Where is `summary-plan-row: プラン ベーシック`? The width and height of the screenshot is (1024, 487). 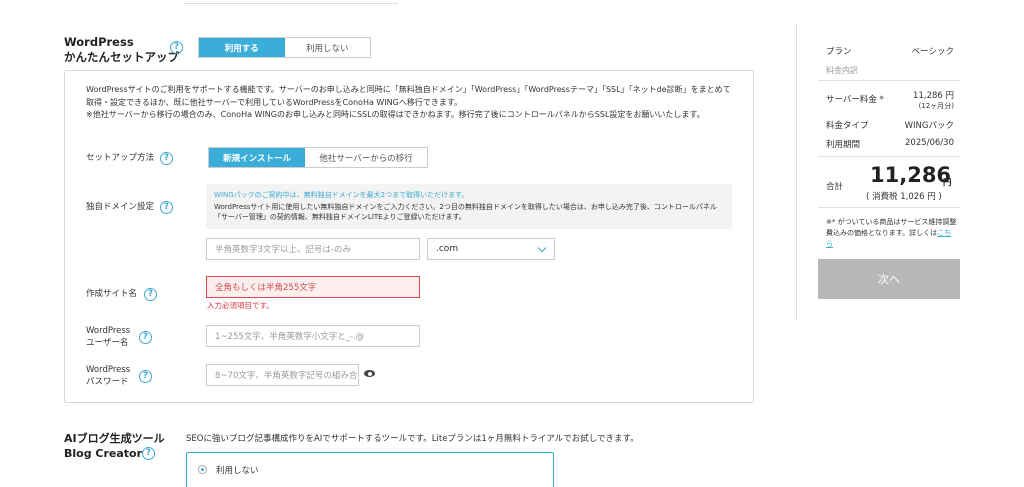 summary-plan-row: プラン ベーシック is located at coordinates (890, 52).